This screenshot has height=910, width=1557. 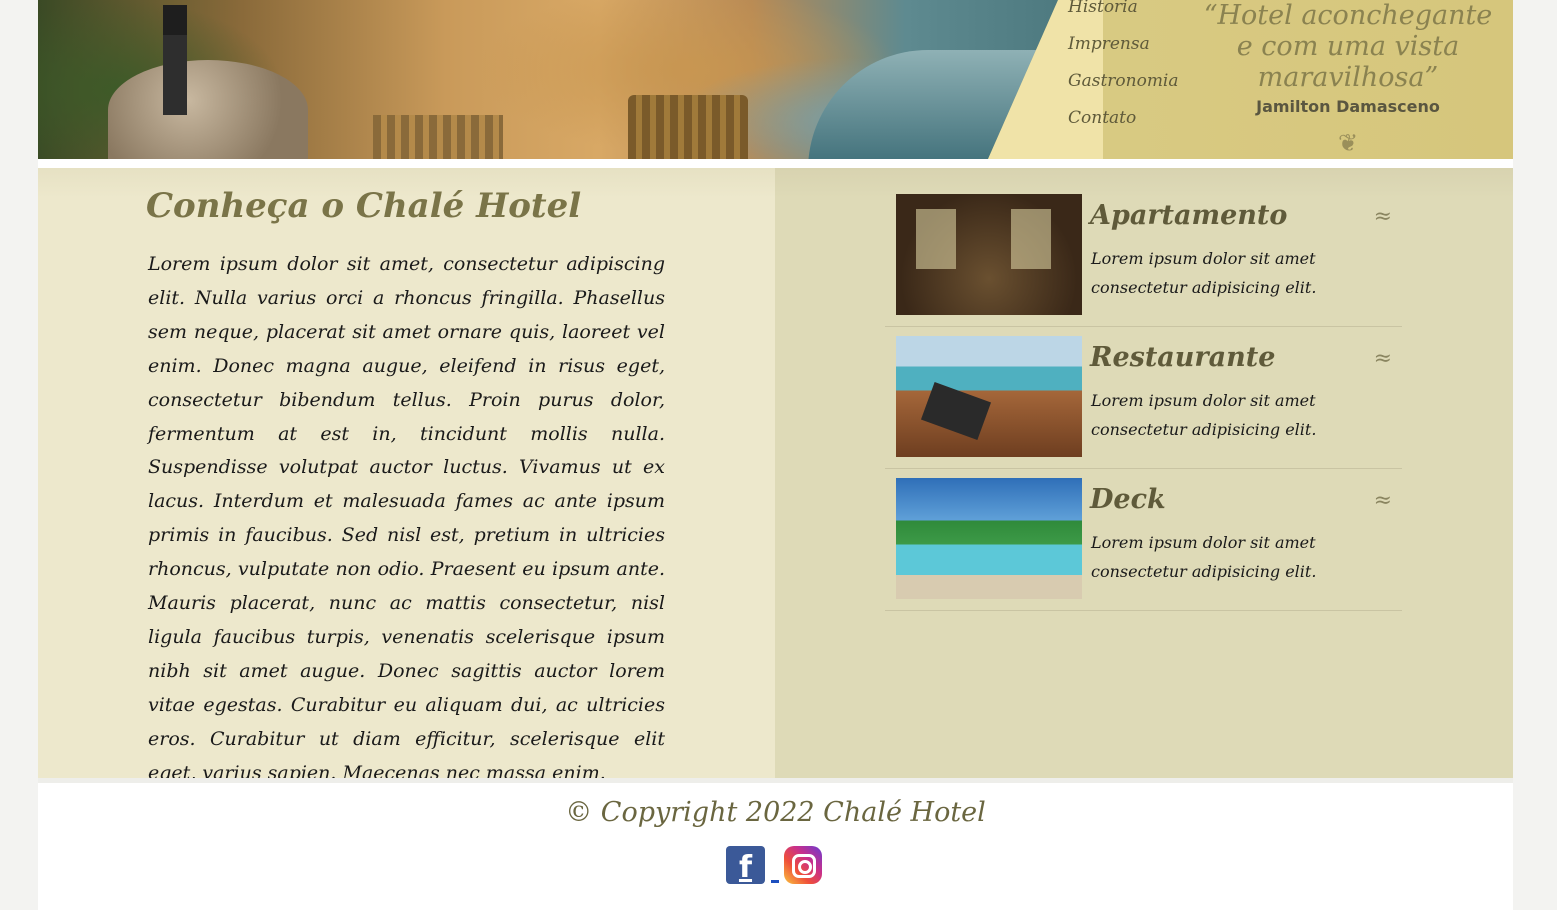 I want to click on restaurante-image, so click(x=989, y=396).